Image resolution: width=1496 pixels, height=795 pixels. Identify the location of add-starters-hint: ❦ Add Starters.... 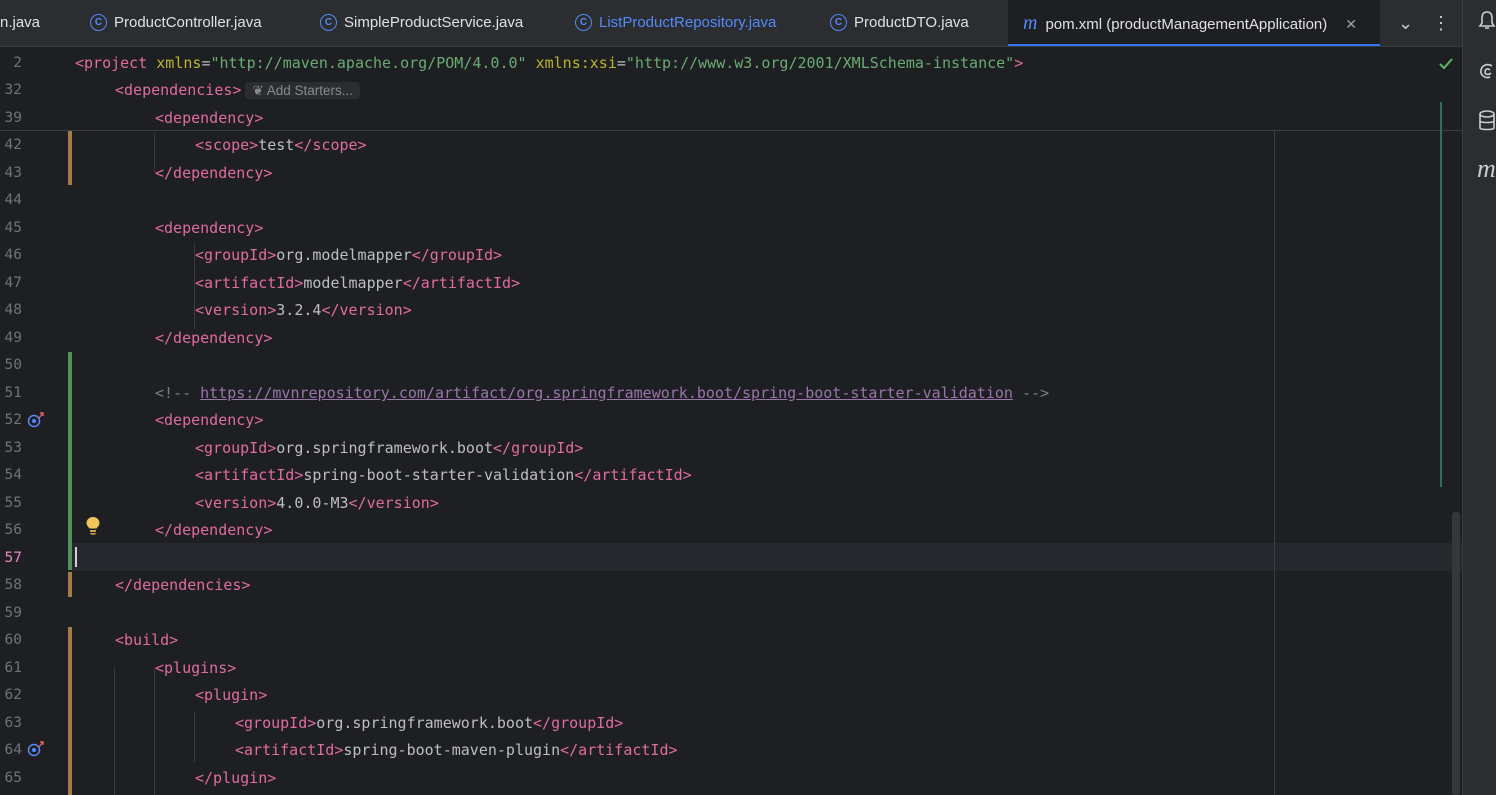
(303, 90).